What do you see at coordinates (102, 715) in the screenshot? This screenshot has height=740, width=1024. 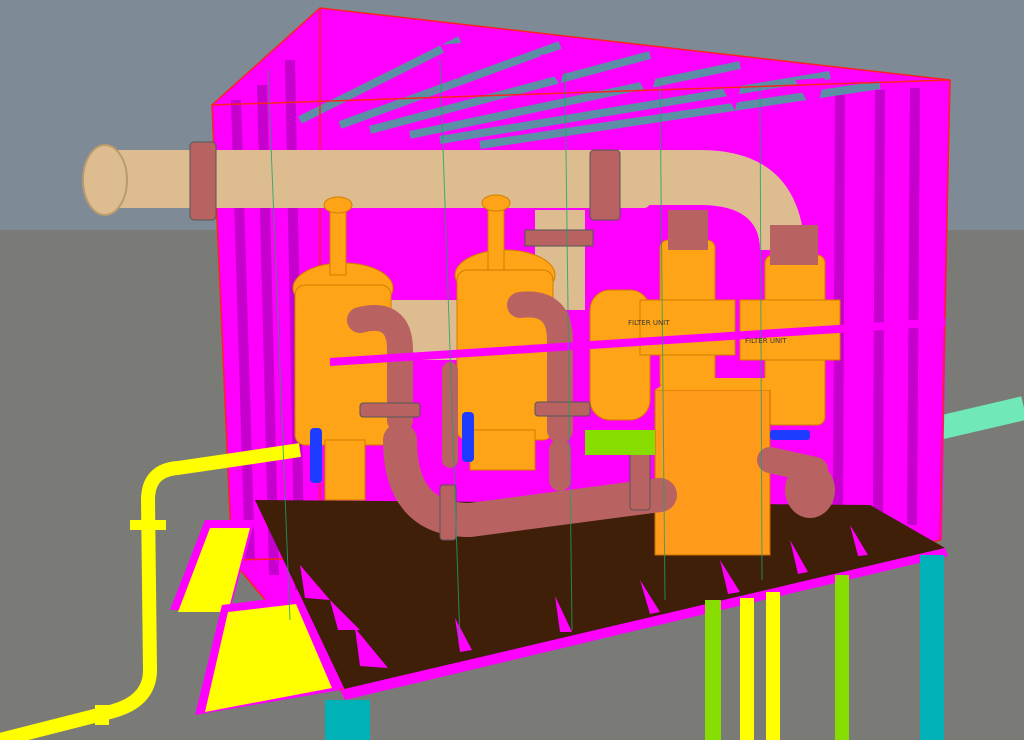 I see `yellow-pipe-flange-lower` at bounding box center [102, 715].